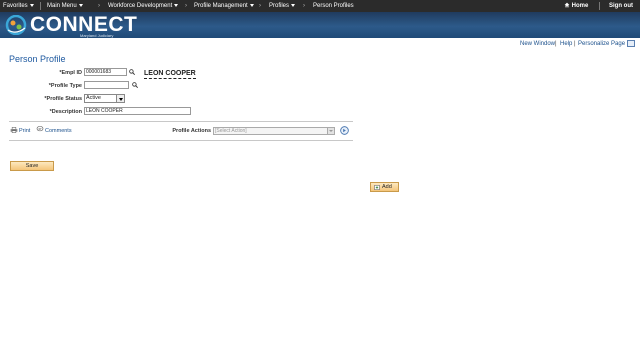 The width and height of the screenshot is (640, 360). I want to click on breadcrumb-label: Person Profiles, so click(333, 6).